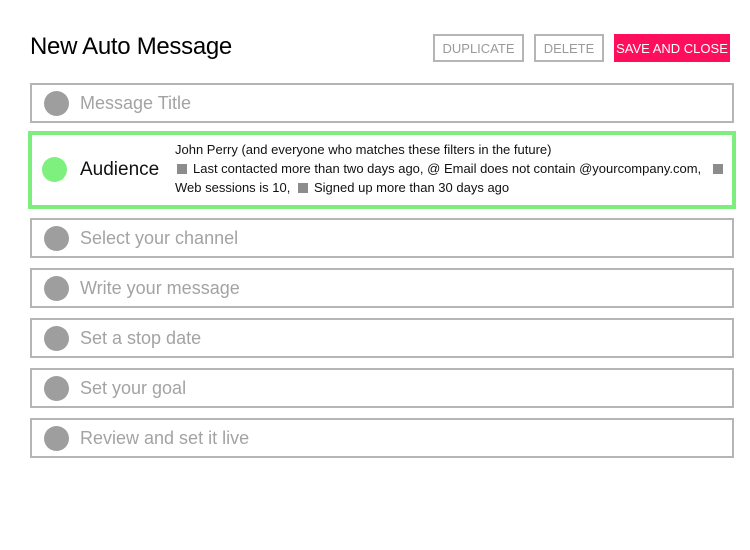 The height and width of the screenshot is (550, 750). Describe the element at coordinates (382, 288) in the screenshot. I see `step-write-message: Write your message` at that location.